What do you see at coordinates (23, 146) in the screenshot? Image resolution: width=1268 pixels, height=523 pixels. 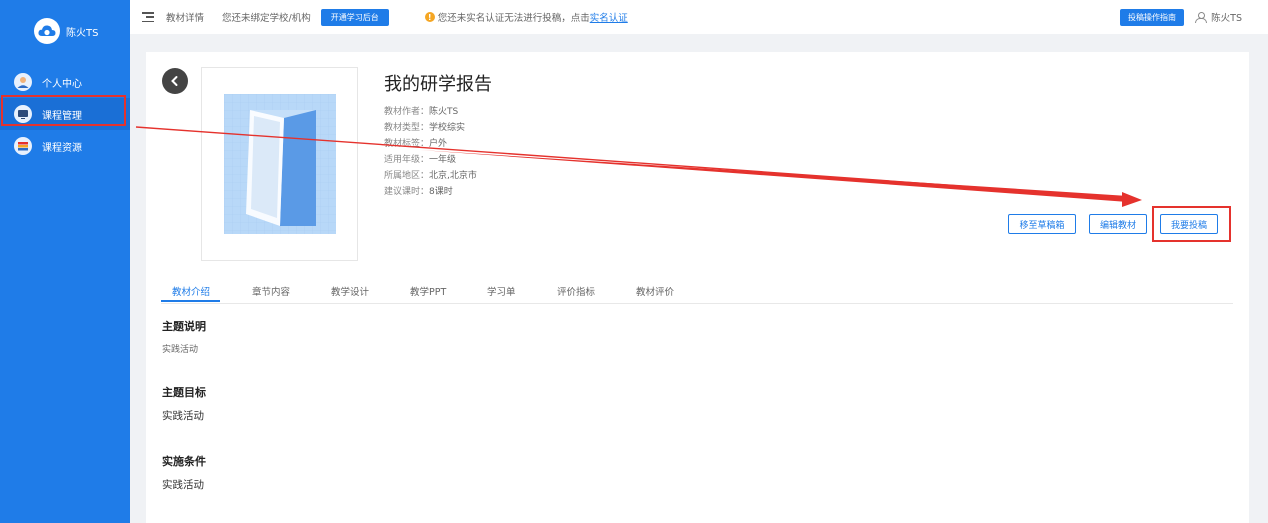 I see `book-stack-icon` at bounding box center [23, 146].